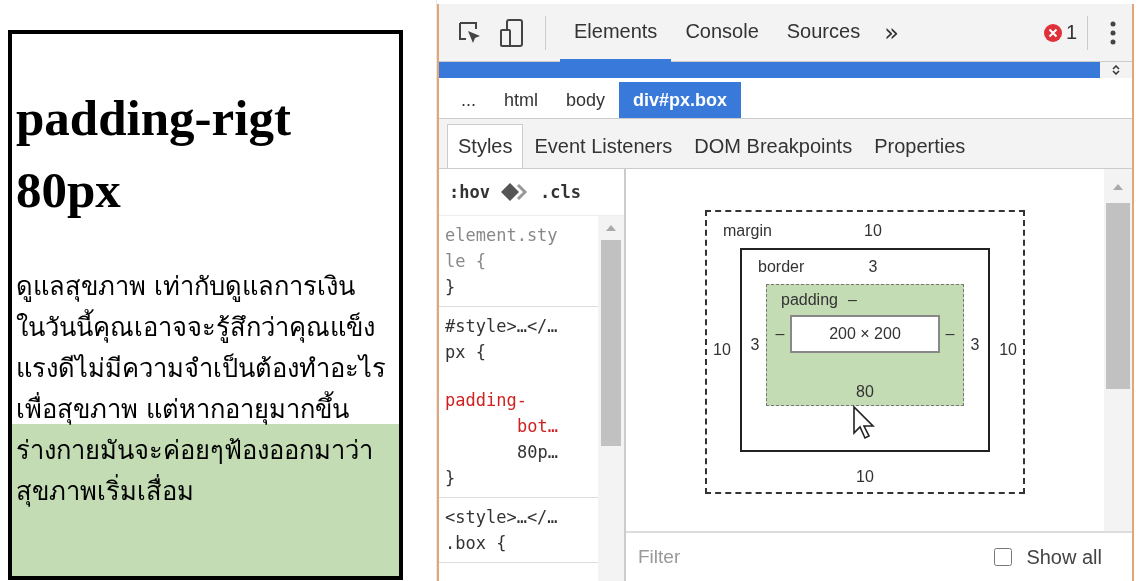 The width and height of the screenshot is (1143, 581). I want to click on page-heading: padding-rigt 80px, so click(154, 154).